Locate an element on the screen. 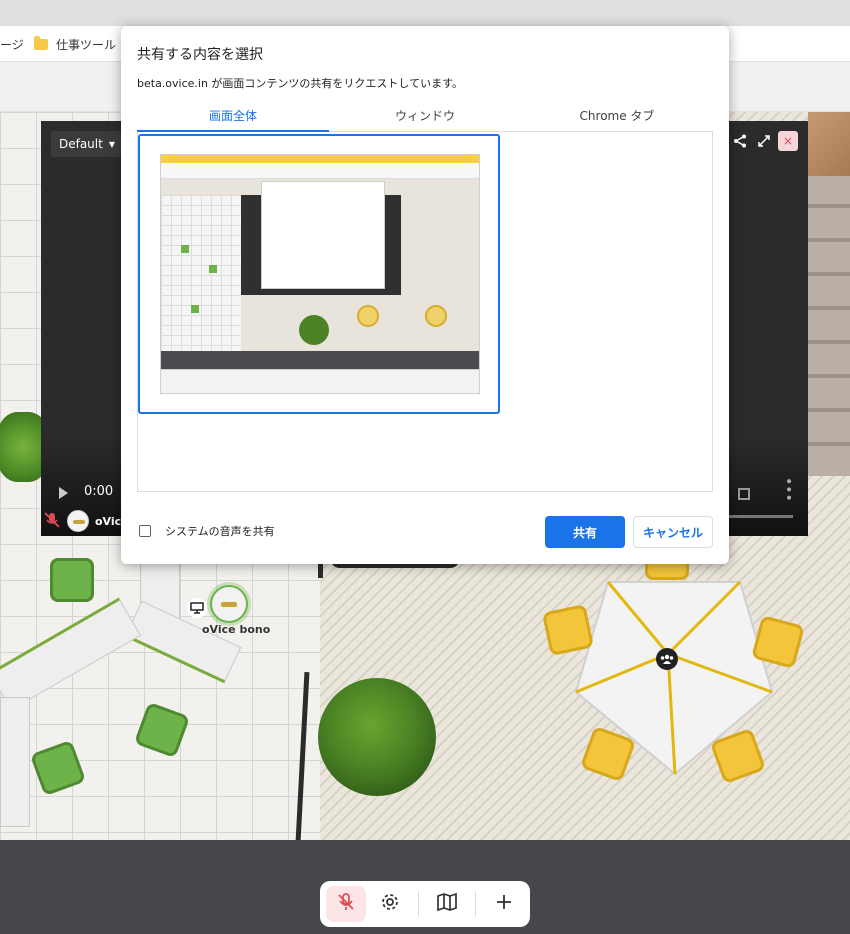 This screenshot has height=934, width=850. preview-tree is located at coordinates (314, 330).